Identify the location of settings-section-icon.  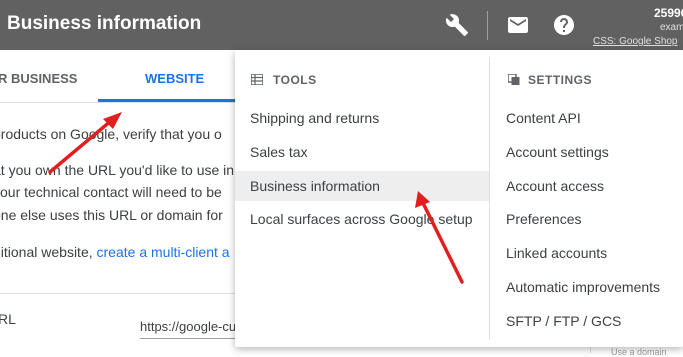
(514, 79).